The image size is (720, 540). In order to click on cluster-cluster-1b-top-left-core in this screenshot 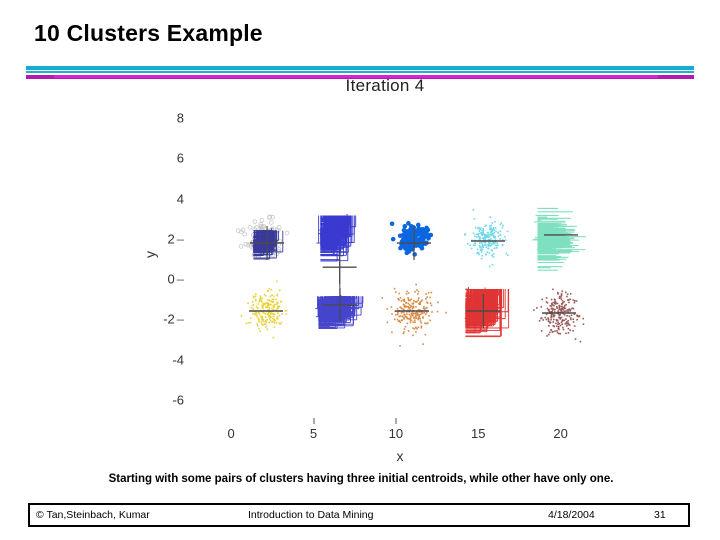, I will do `click(267, 242)`.